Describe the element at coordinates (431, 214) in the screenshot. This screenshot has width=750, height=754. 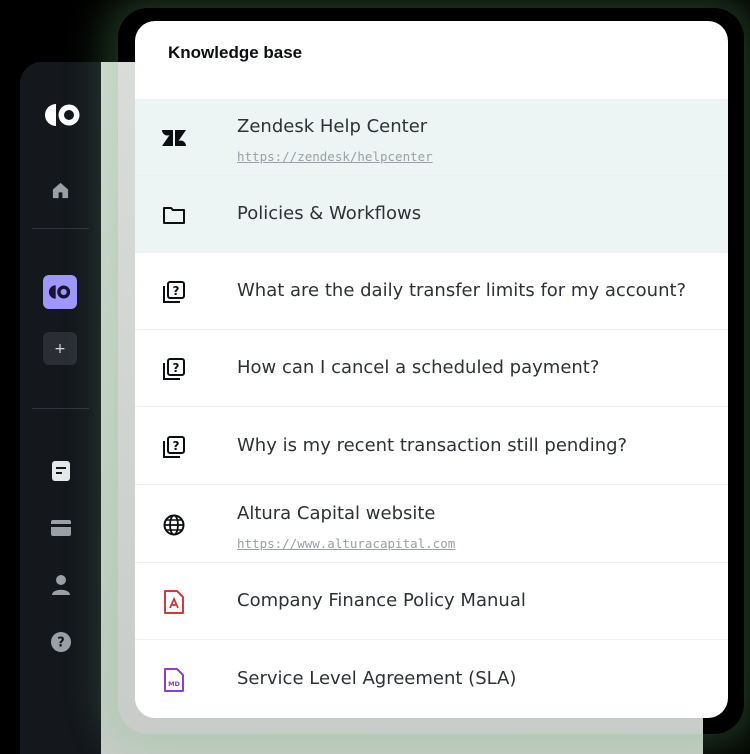
I see `knowledge-item-folder: Policies & Workflows` at that location.